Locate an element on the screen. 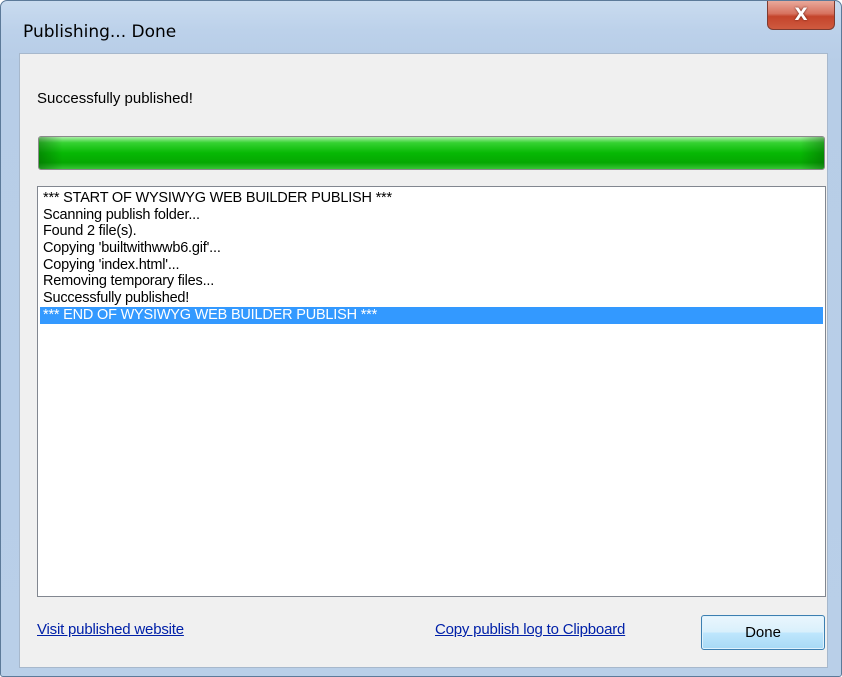 The width and height of the screenshot is (842, 677). window-title: Publishing... Done is located at coordinates (100, 32).